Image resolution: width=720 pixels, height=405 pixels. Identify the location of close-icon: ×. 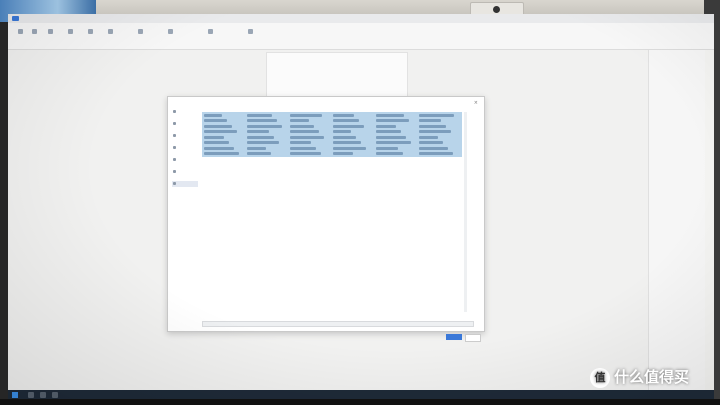
(476, 103).